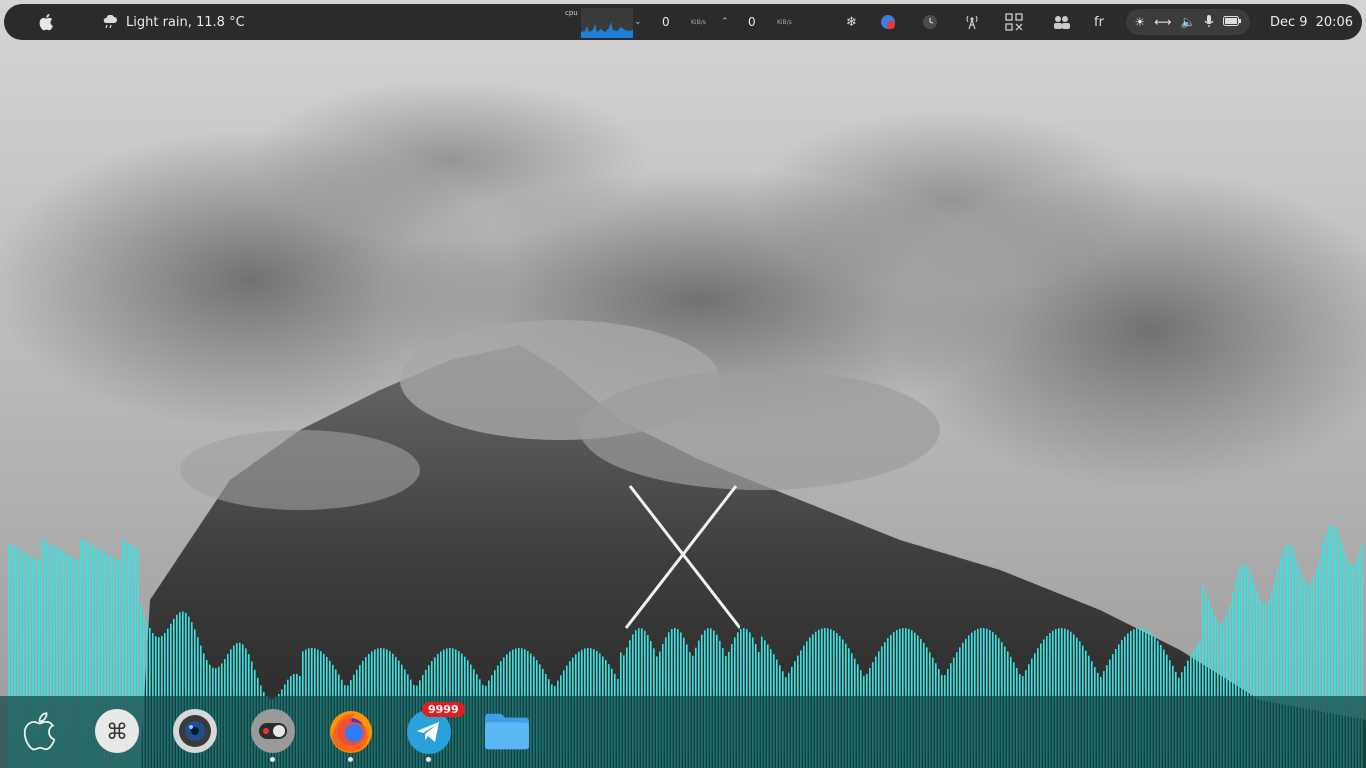 The height and width of the screenshot is (768, 1366). What do you see at coordinates (185, 22) in the screenshot?
I see `weather-text: Light rain, 11.8 °C` at bounding box center [185, 22].